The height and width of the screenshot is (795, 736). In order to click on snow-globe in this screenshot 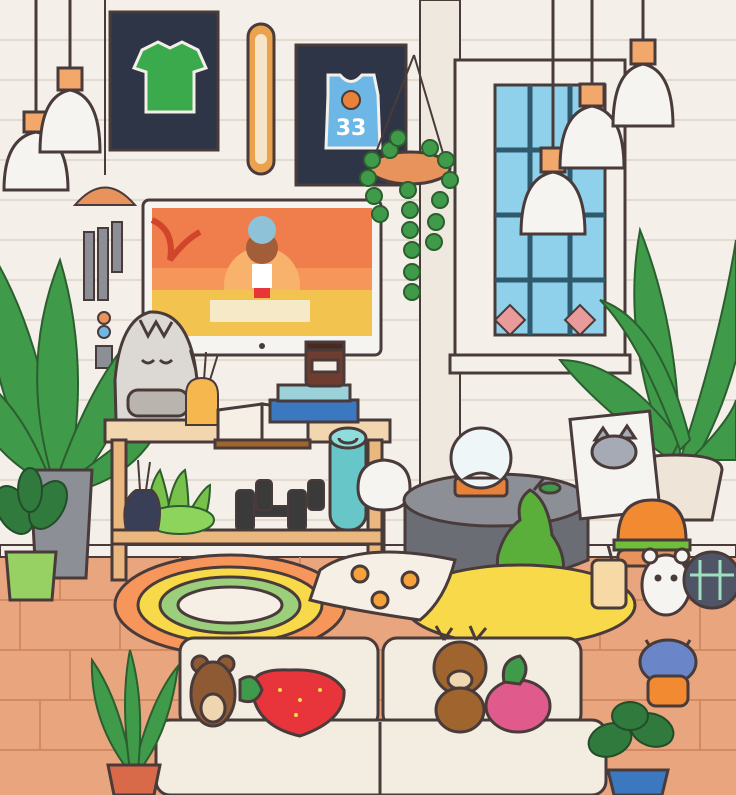, I will do `click(481, 462)`.